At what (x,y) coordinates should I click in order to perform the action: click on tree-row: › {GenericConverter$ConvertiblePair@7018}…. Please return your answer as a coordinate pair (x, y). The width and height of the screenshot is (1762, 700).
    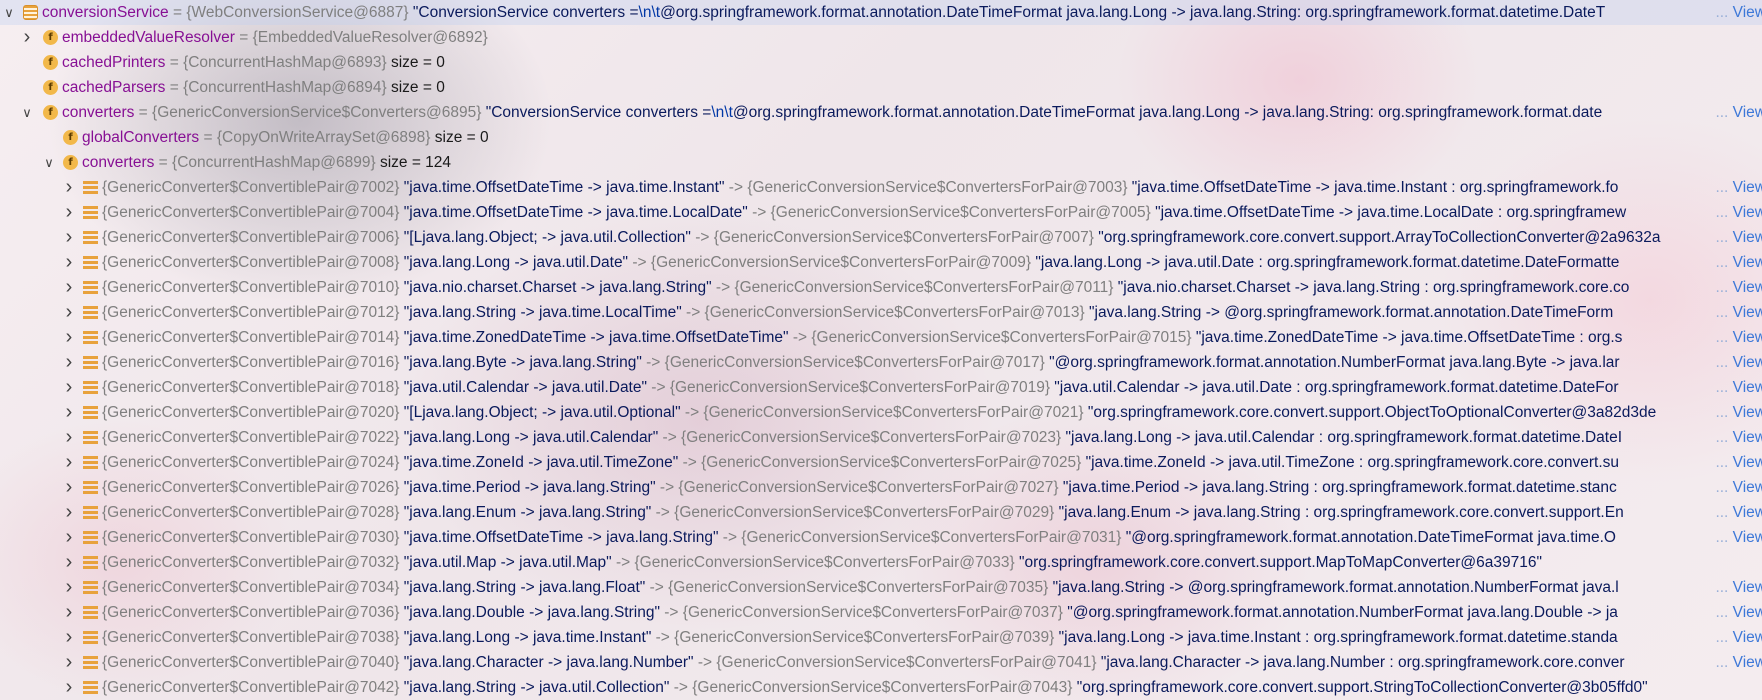
    Looking at the image, I should click on (881, 387).